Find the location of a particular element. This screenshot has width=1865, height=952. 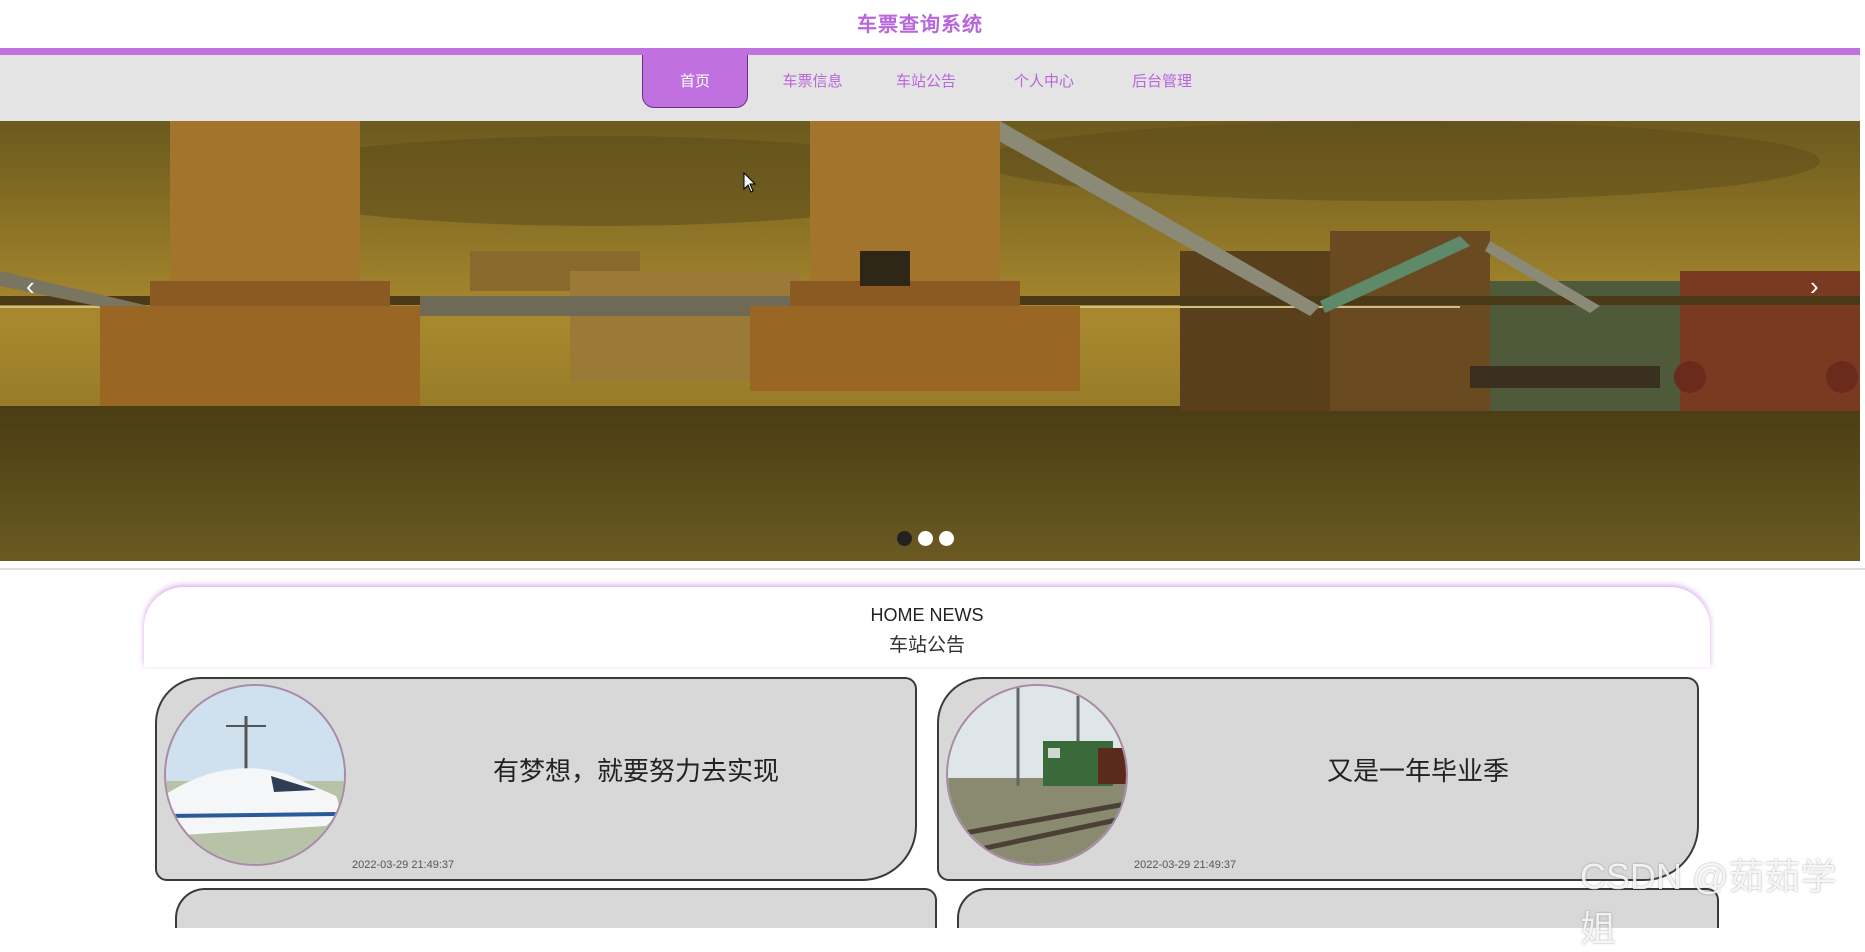

accent-divider is located at coordinates (930, 51).